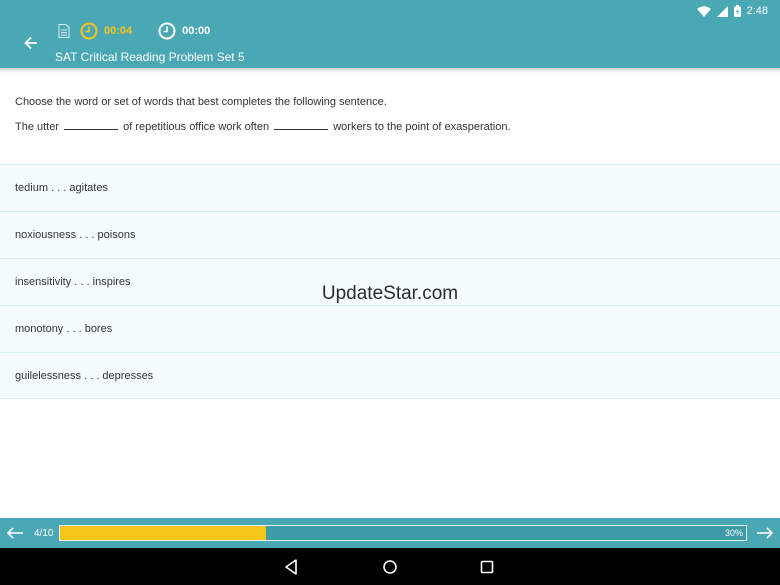  I want to click on answer-option: guilelessness . . . depresses, so click(390, 375).